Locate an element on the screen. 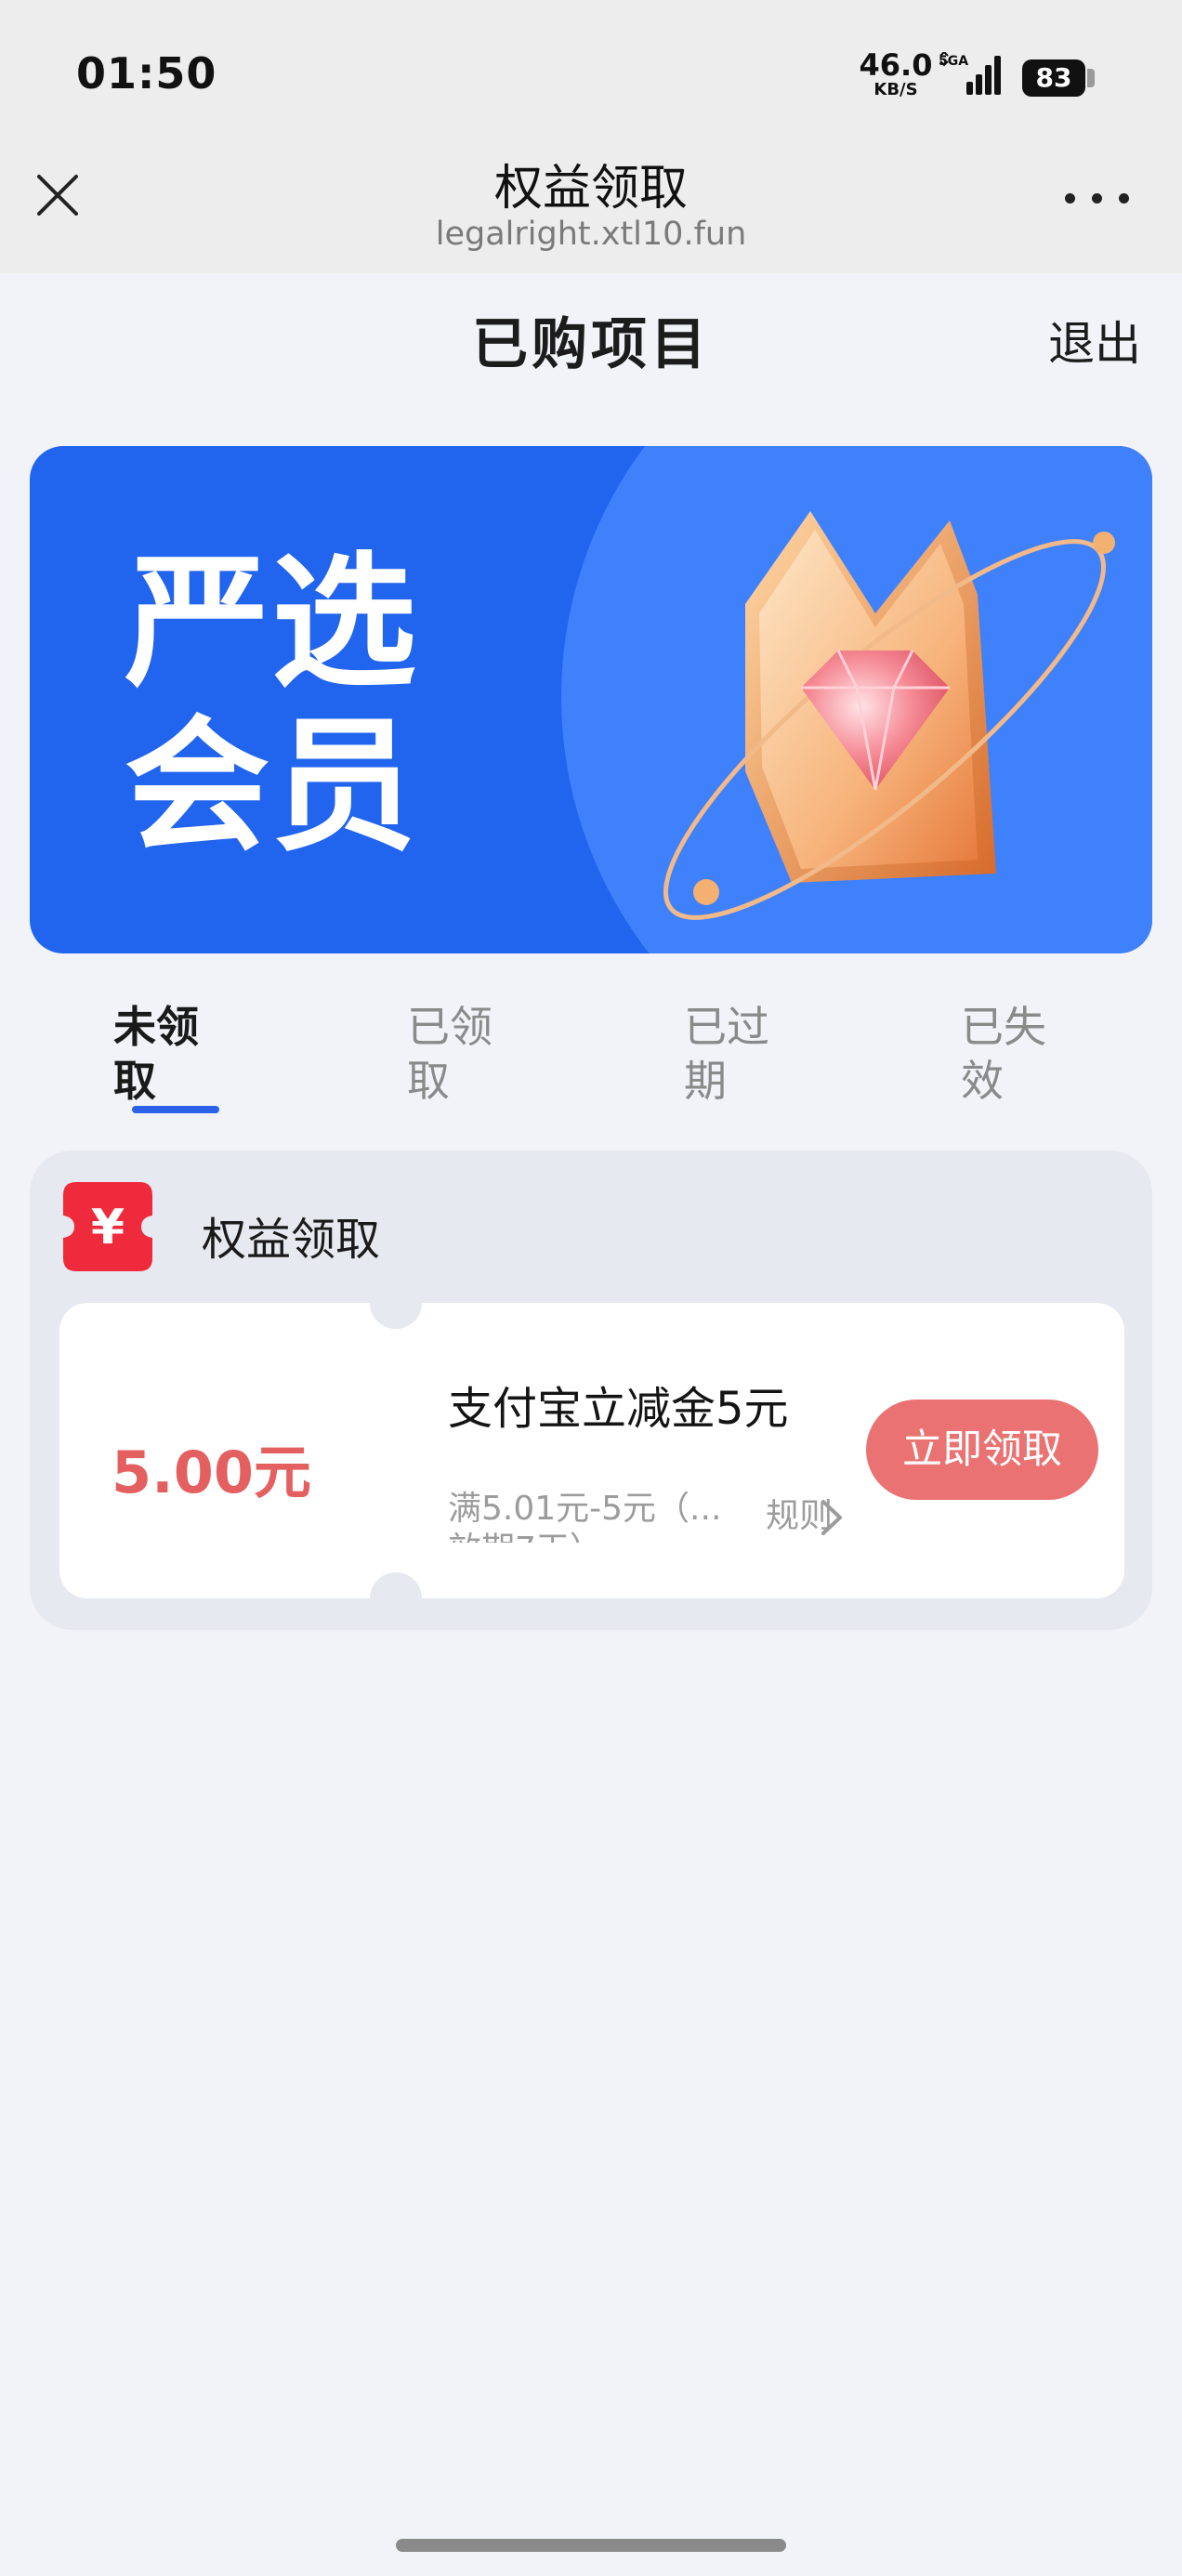 This screenshot has height=2576, width=1182. tab-active-indicator is located at coordinates (175, 1109).